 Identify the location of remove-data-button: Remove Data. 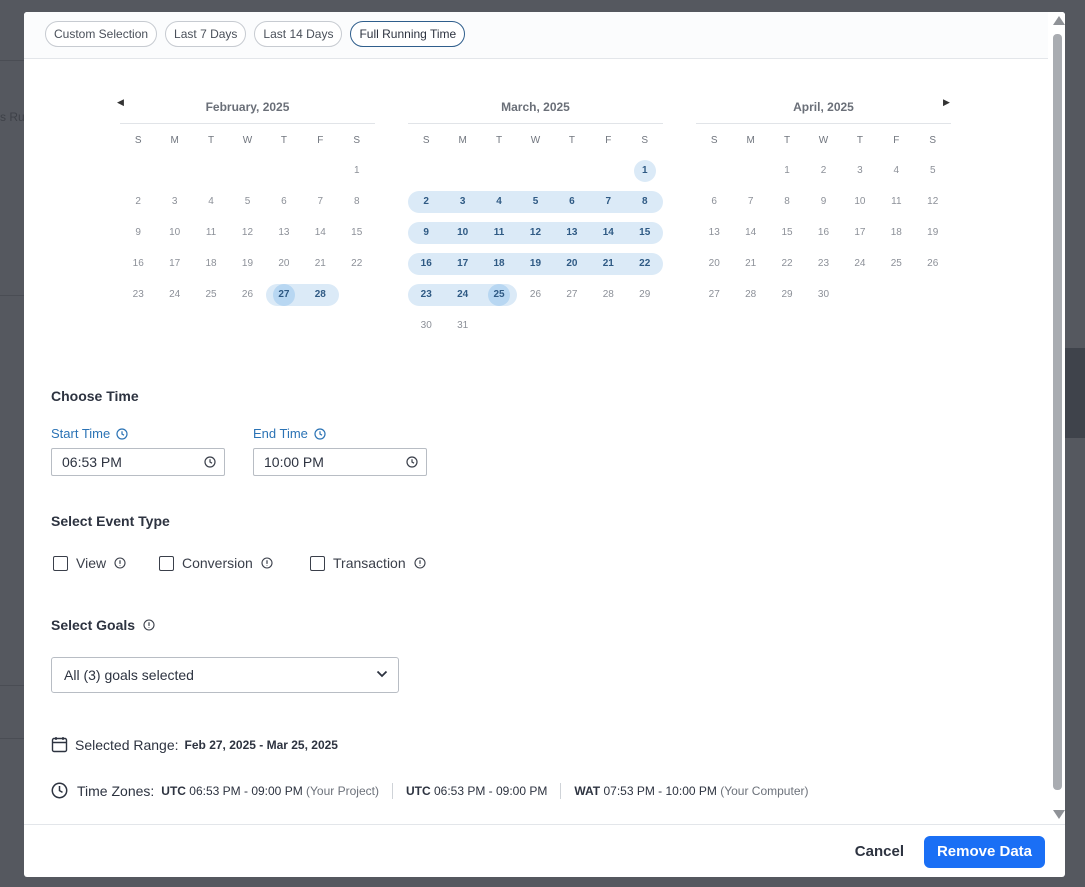
(984, 852).